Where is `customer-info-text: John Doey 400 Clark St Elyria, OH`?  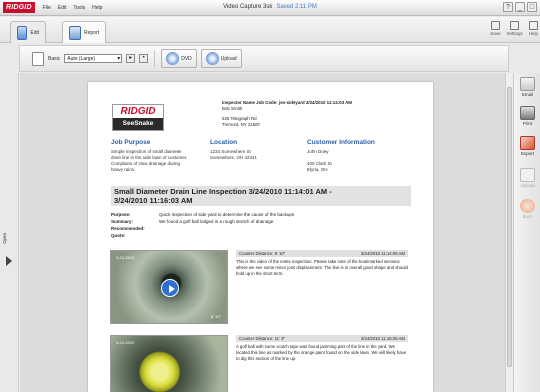 customer-info-text: John Doey 400 Clark St Elyria, OH is located at coordinates (357, 161).